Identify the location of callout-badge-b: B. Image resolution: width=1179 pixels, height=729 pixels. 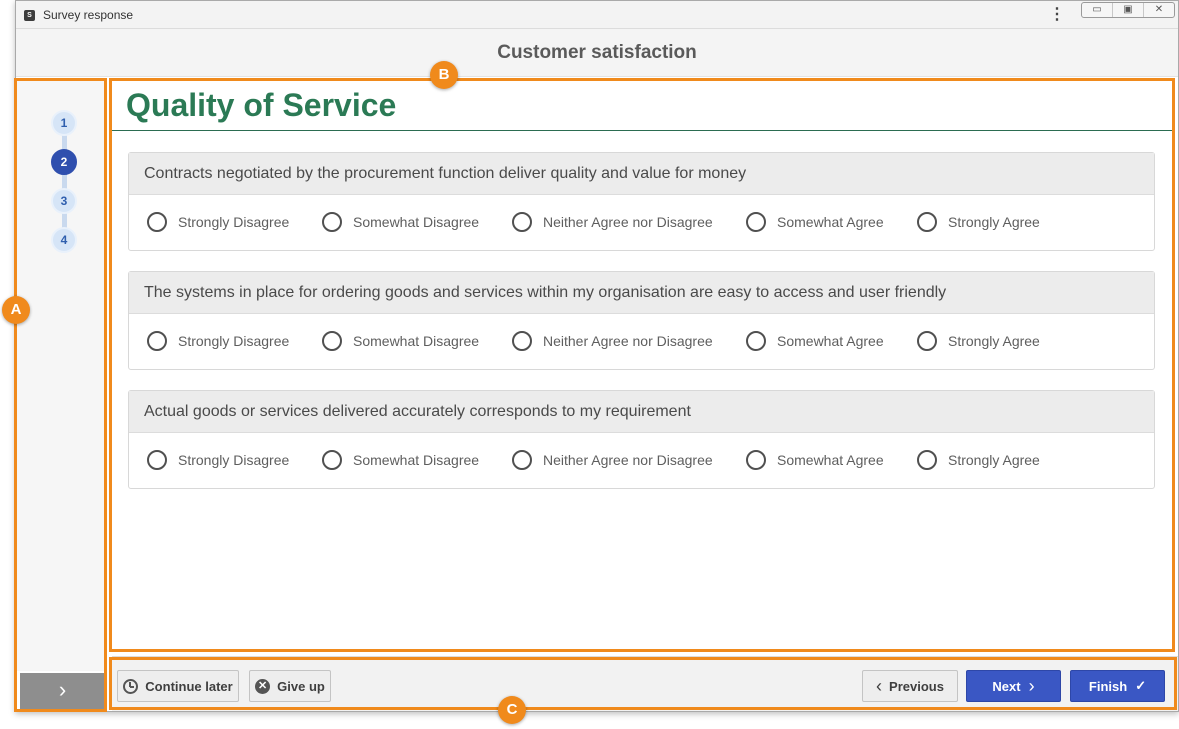
(444, 75).